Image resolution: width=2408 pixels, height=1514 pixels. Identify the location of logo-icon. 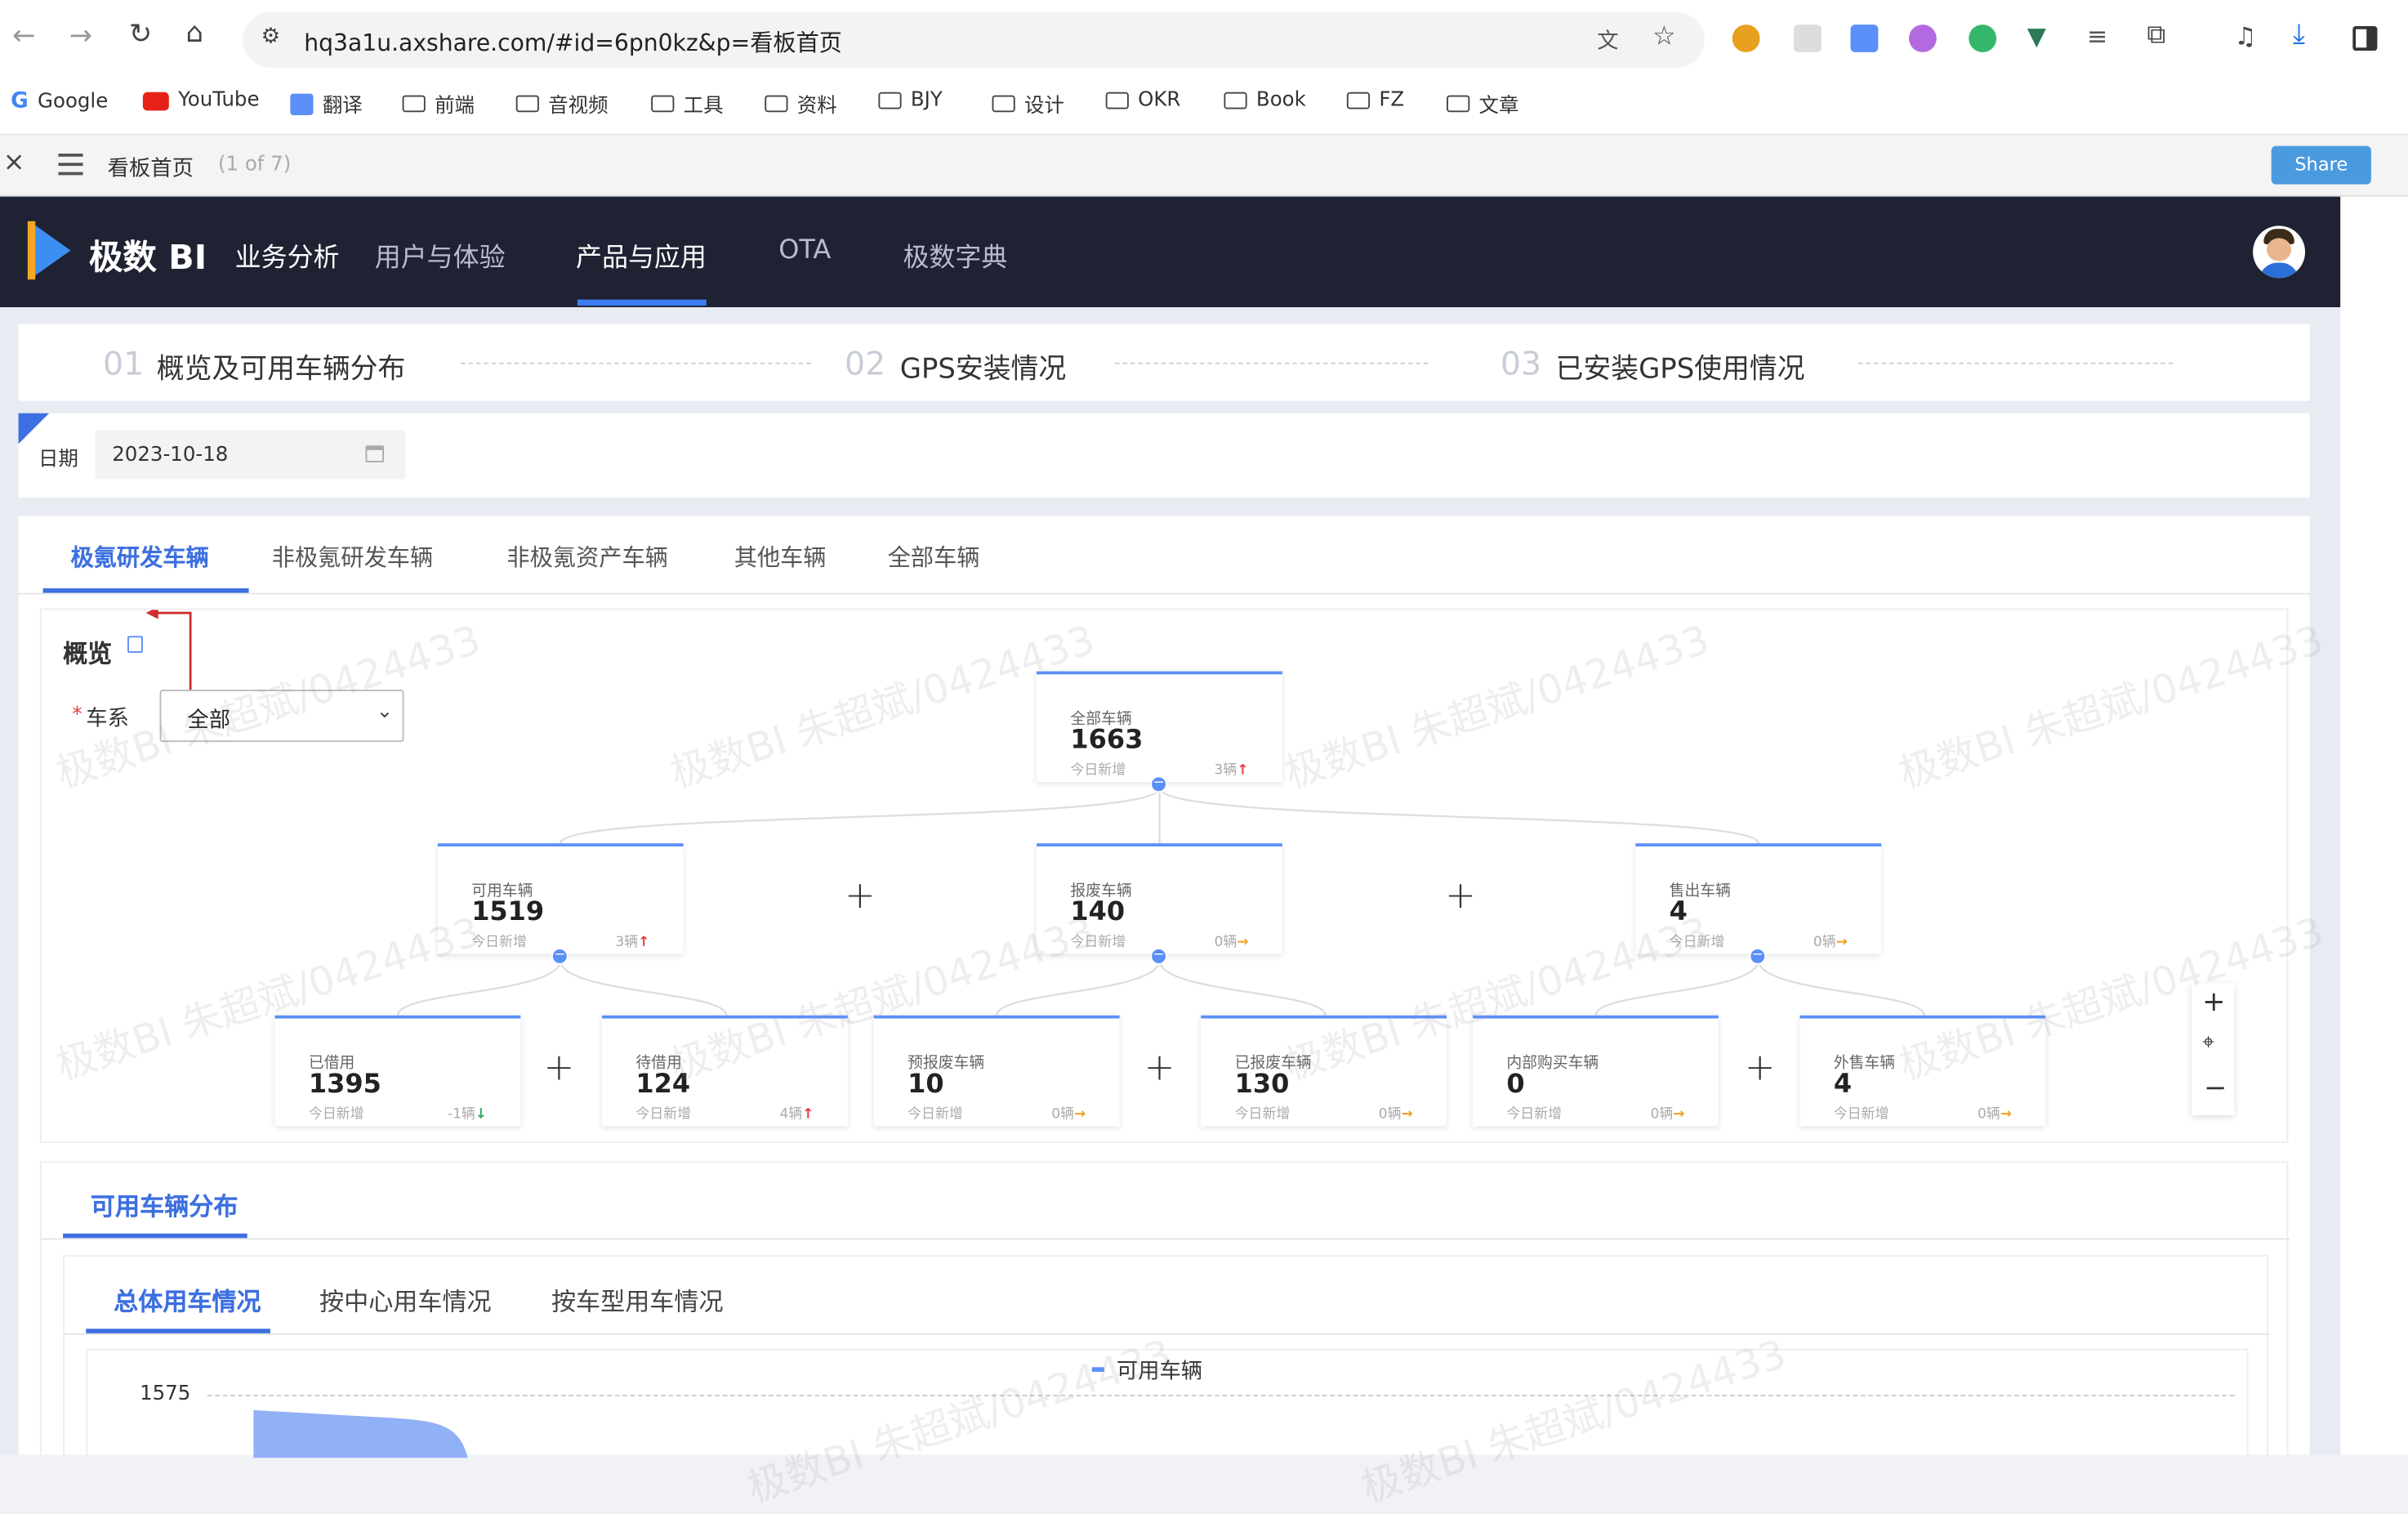
(52, 250).